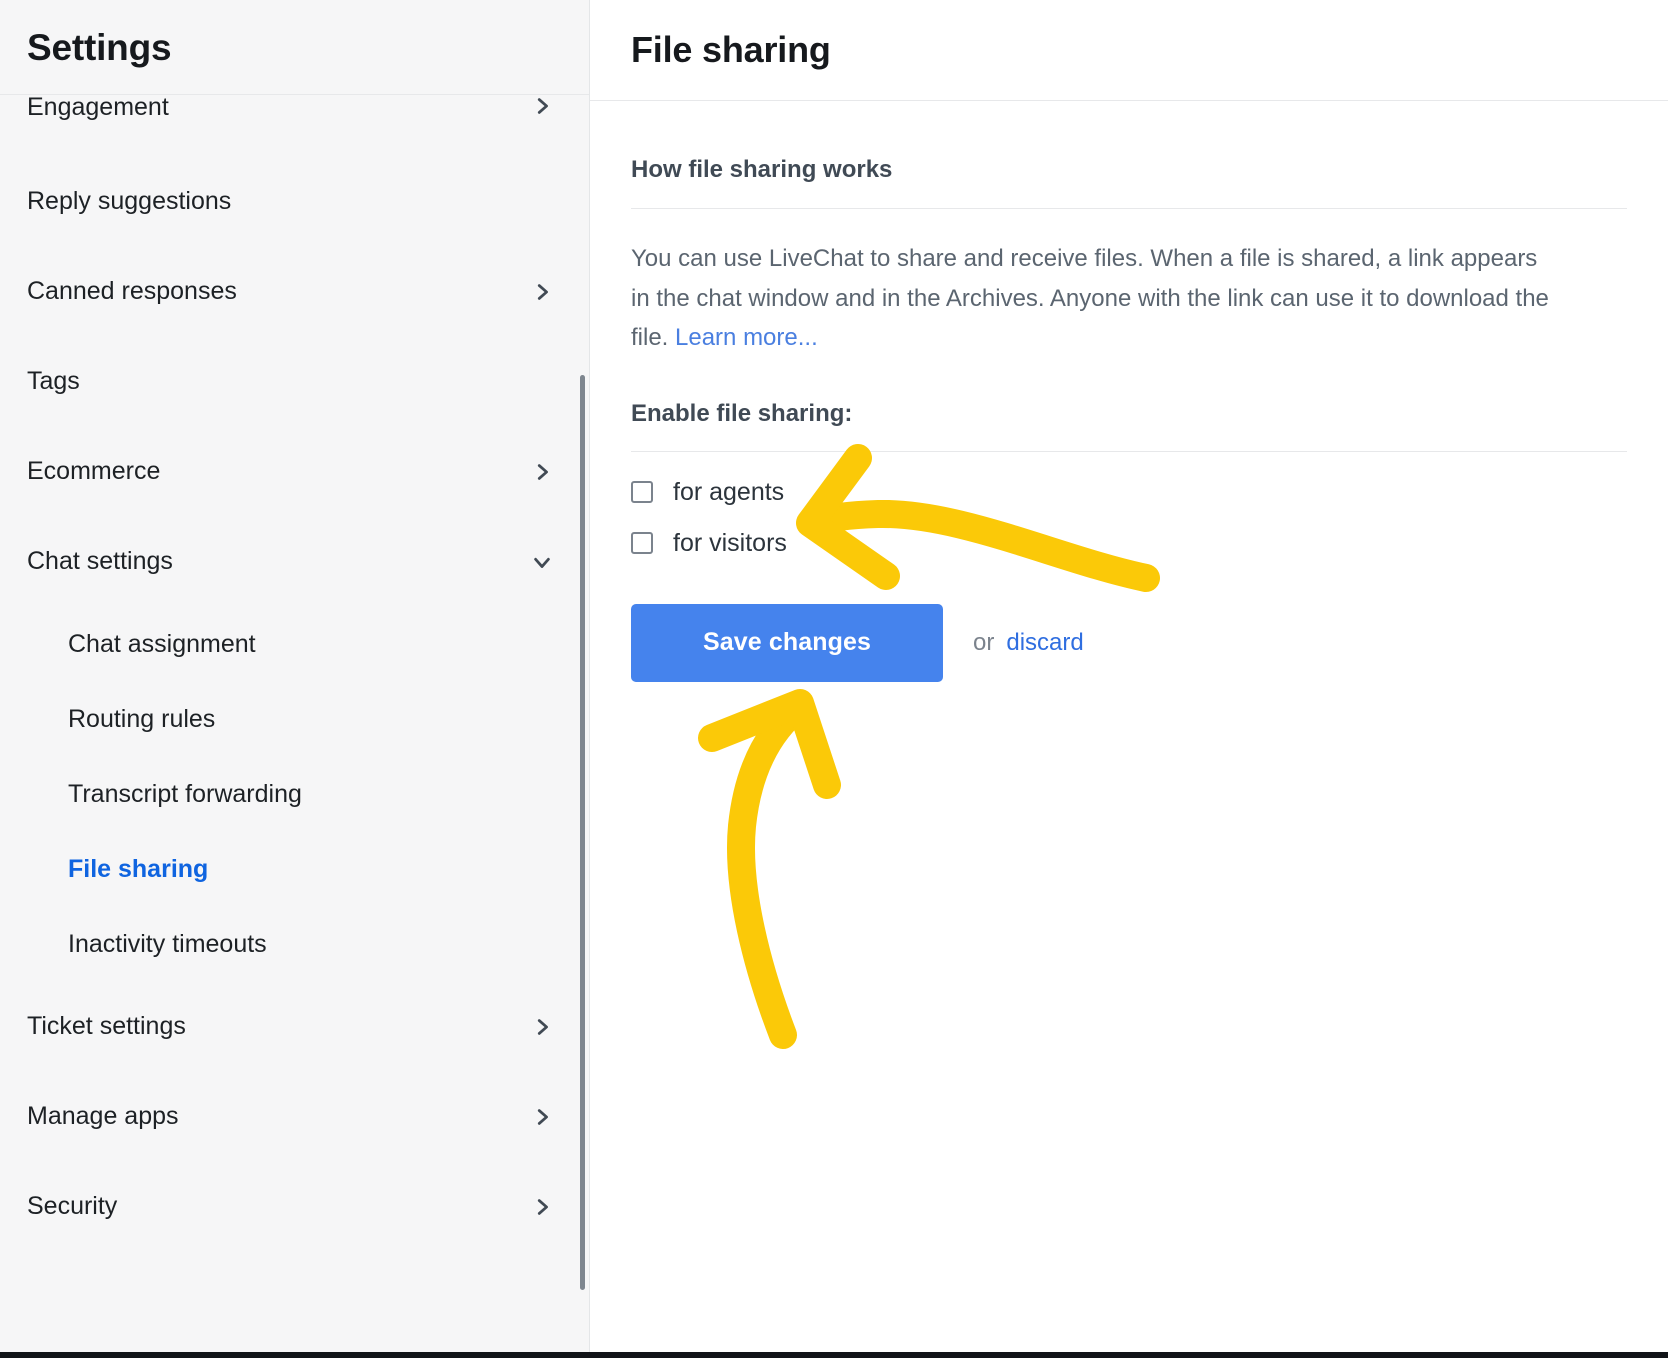  What do you see at coordinates (142, 718) in the screenshot?
I see `sidebar-item-label: Routing rules` at bounding box center [142, 718].